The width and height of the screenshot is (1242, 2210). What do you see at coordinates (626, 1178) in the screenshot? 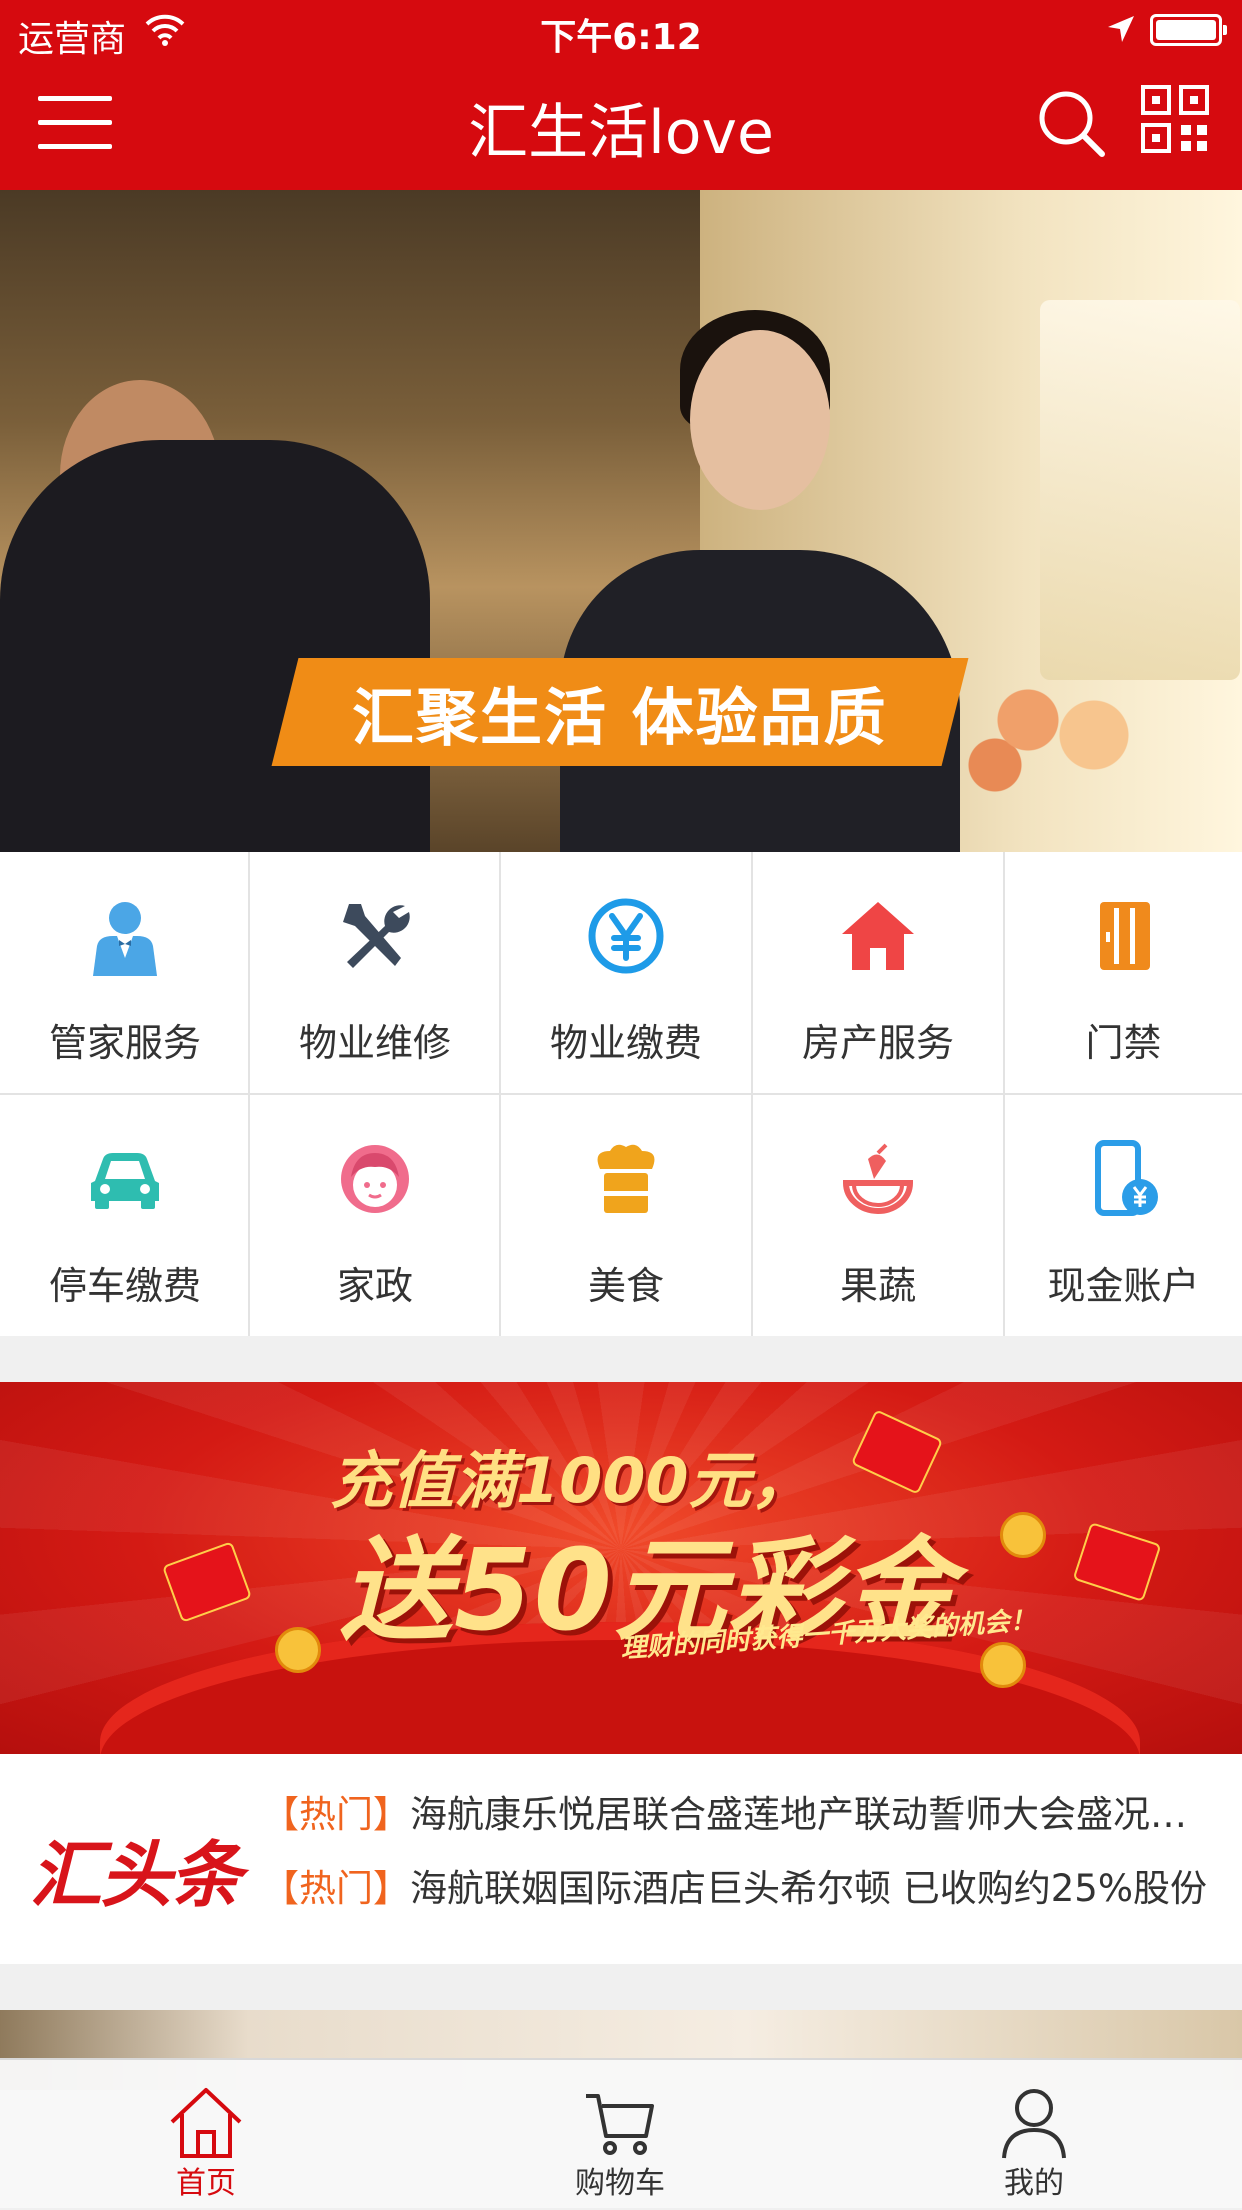
I see `chef-hat-icon` at bounding box center [626, 1178].